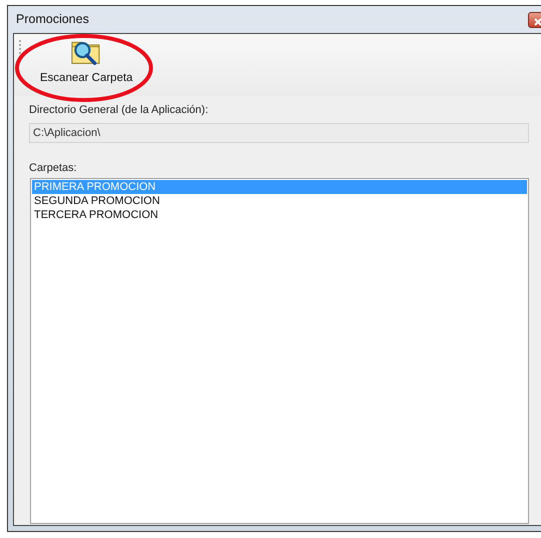  I want to click on field-label: Directorio General (de la Aplicación):, so click(119, 110).